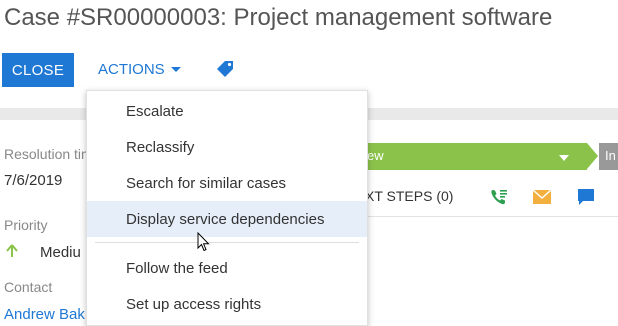  I want to click on menu-separator, so click(227, 242).